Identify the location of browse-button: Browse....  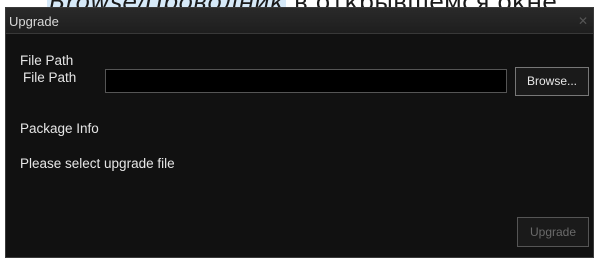
(552, 81).